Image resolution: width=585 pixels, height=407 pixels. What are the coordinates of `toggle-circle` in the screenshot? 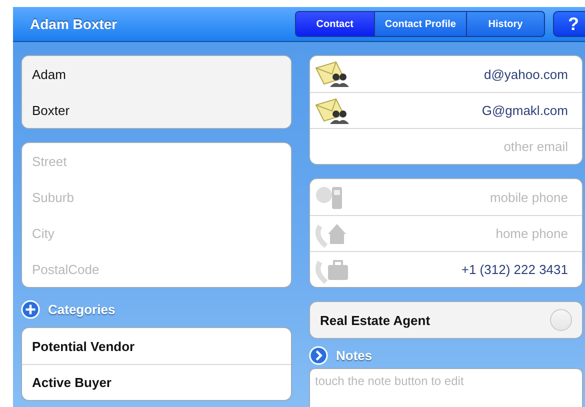 It's located at (561, 320).